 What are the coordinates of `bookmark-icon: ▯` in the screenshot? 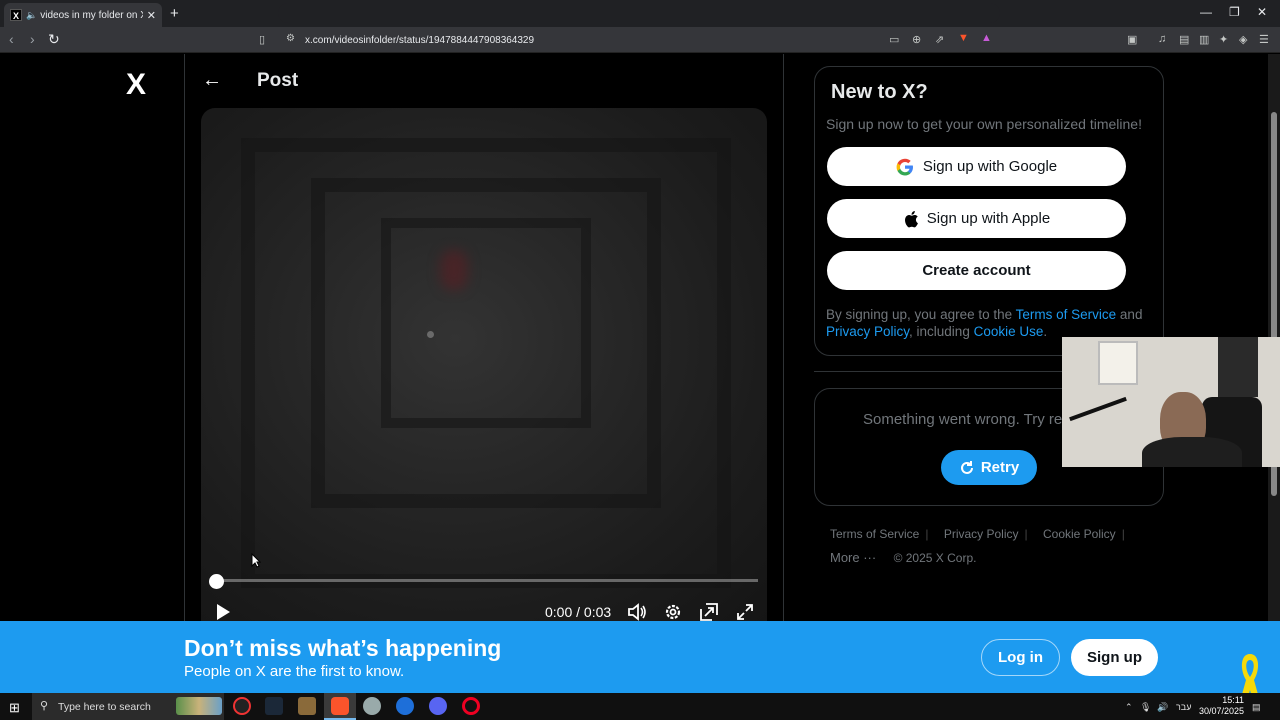 It's located at (262, 39).